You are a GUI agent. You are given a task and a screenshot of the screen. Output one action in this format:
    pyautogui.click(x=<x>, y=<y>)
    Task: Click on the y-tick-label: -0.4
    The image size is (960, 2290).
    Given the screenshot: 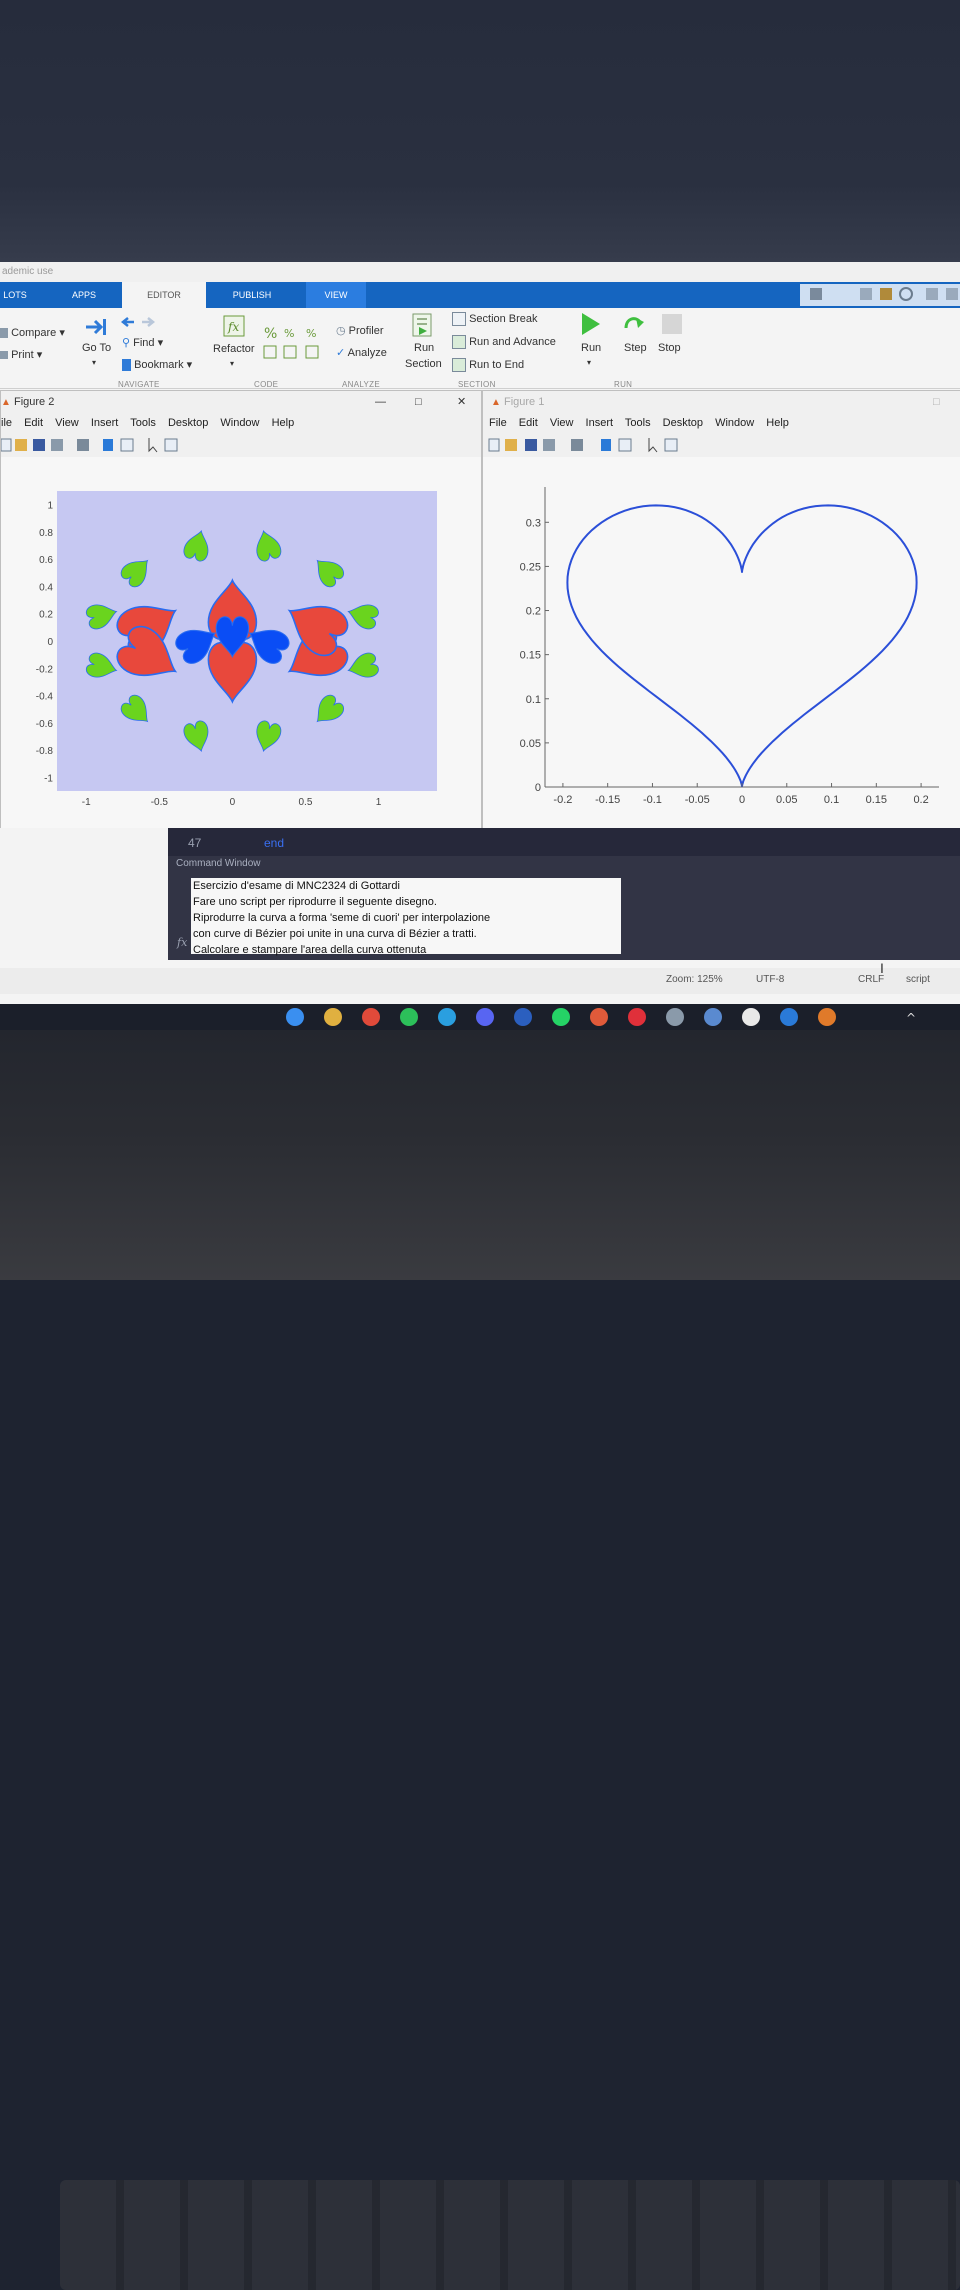 What is the action you would take?
    pyautogui.click(x=45, y=697)
    